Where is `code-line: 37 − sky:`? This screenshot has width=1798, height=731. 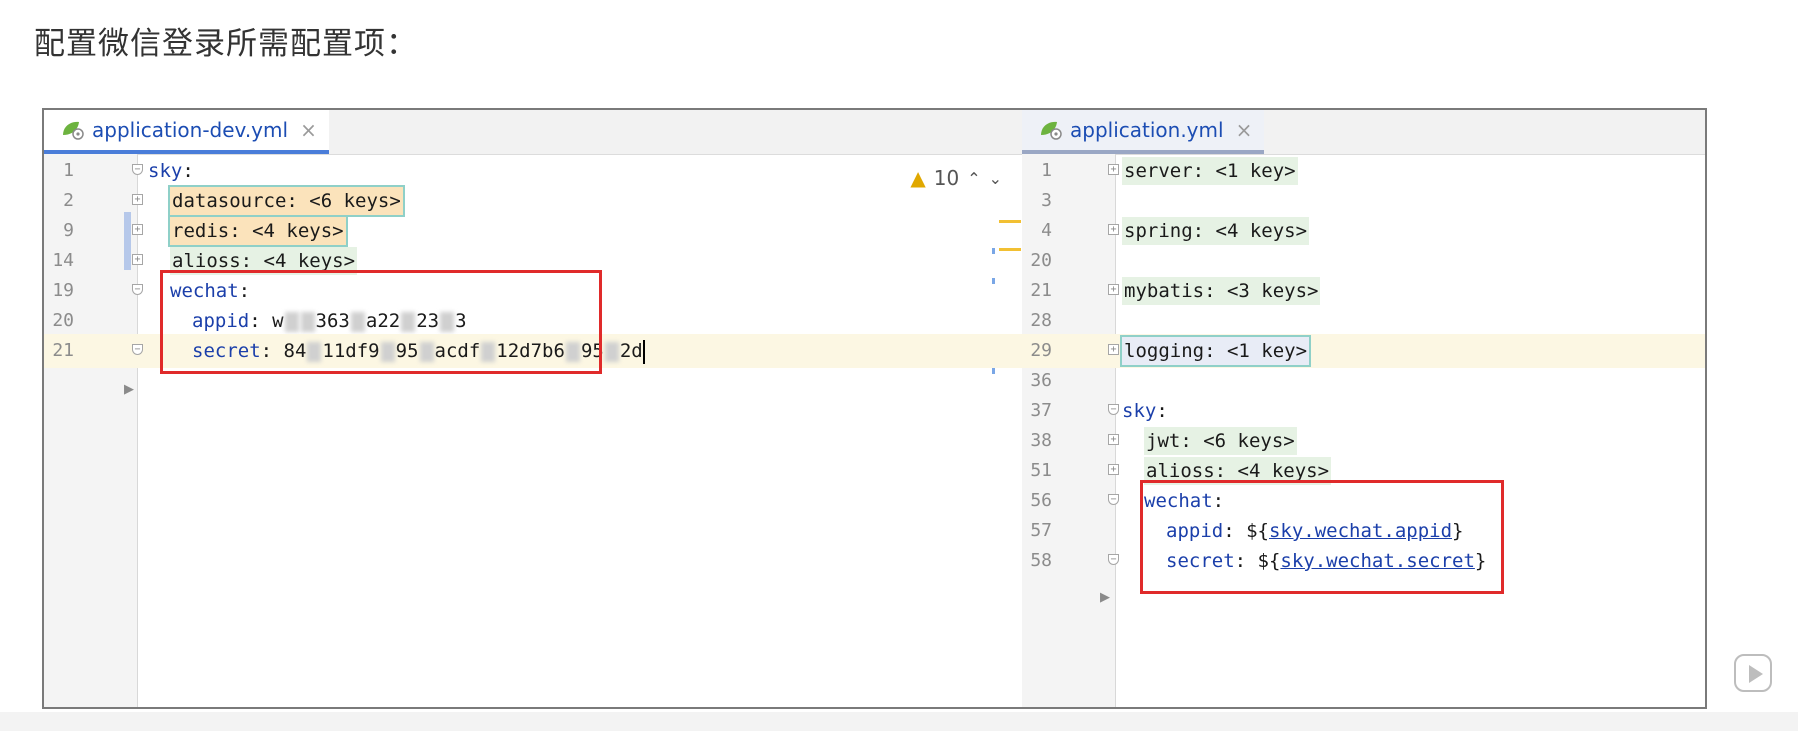
code-line: 37 − sky: is located at coordinates (1363, 411).